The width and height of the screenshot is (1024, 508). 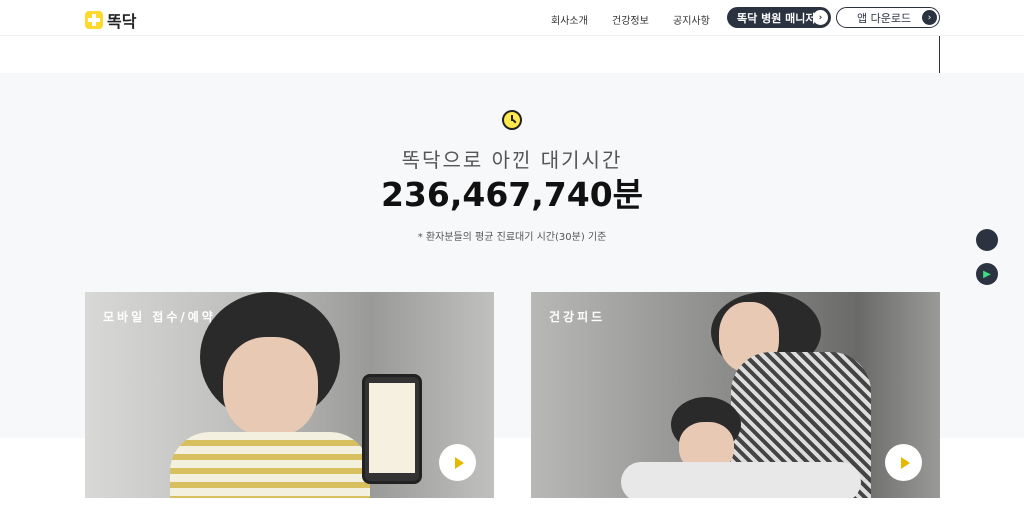 I want to click on apple-icon, so click(x=987, y=240).